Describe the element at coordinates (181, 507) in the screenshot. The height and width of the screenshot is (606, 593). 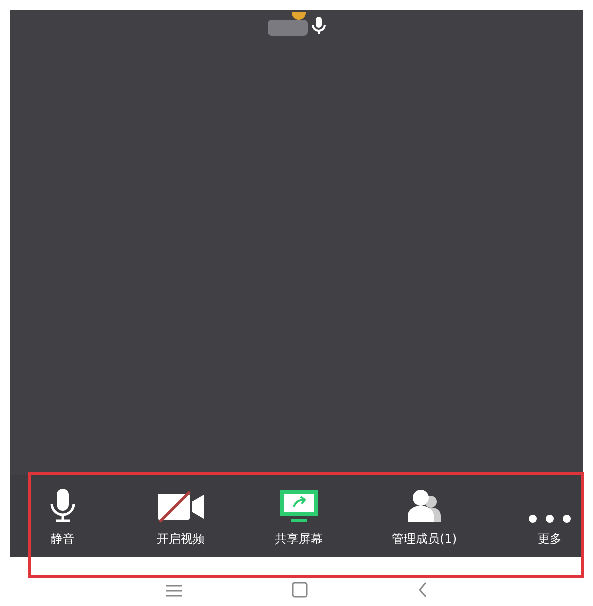
I see `video-off-icon` at that location.